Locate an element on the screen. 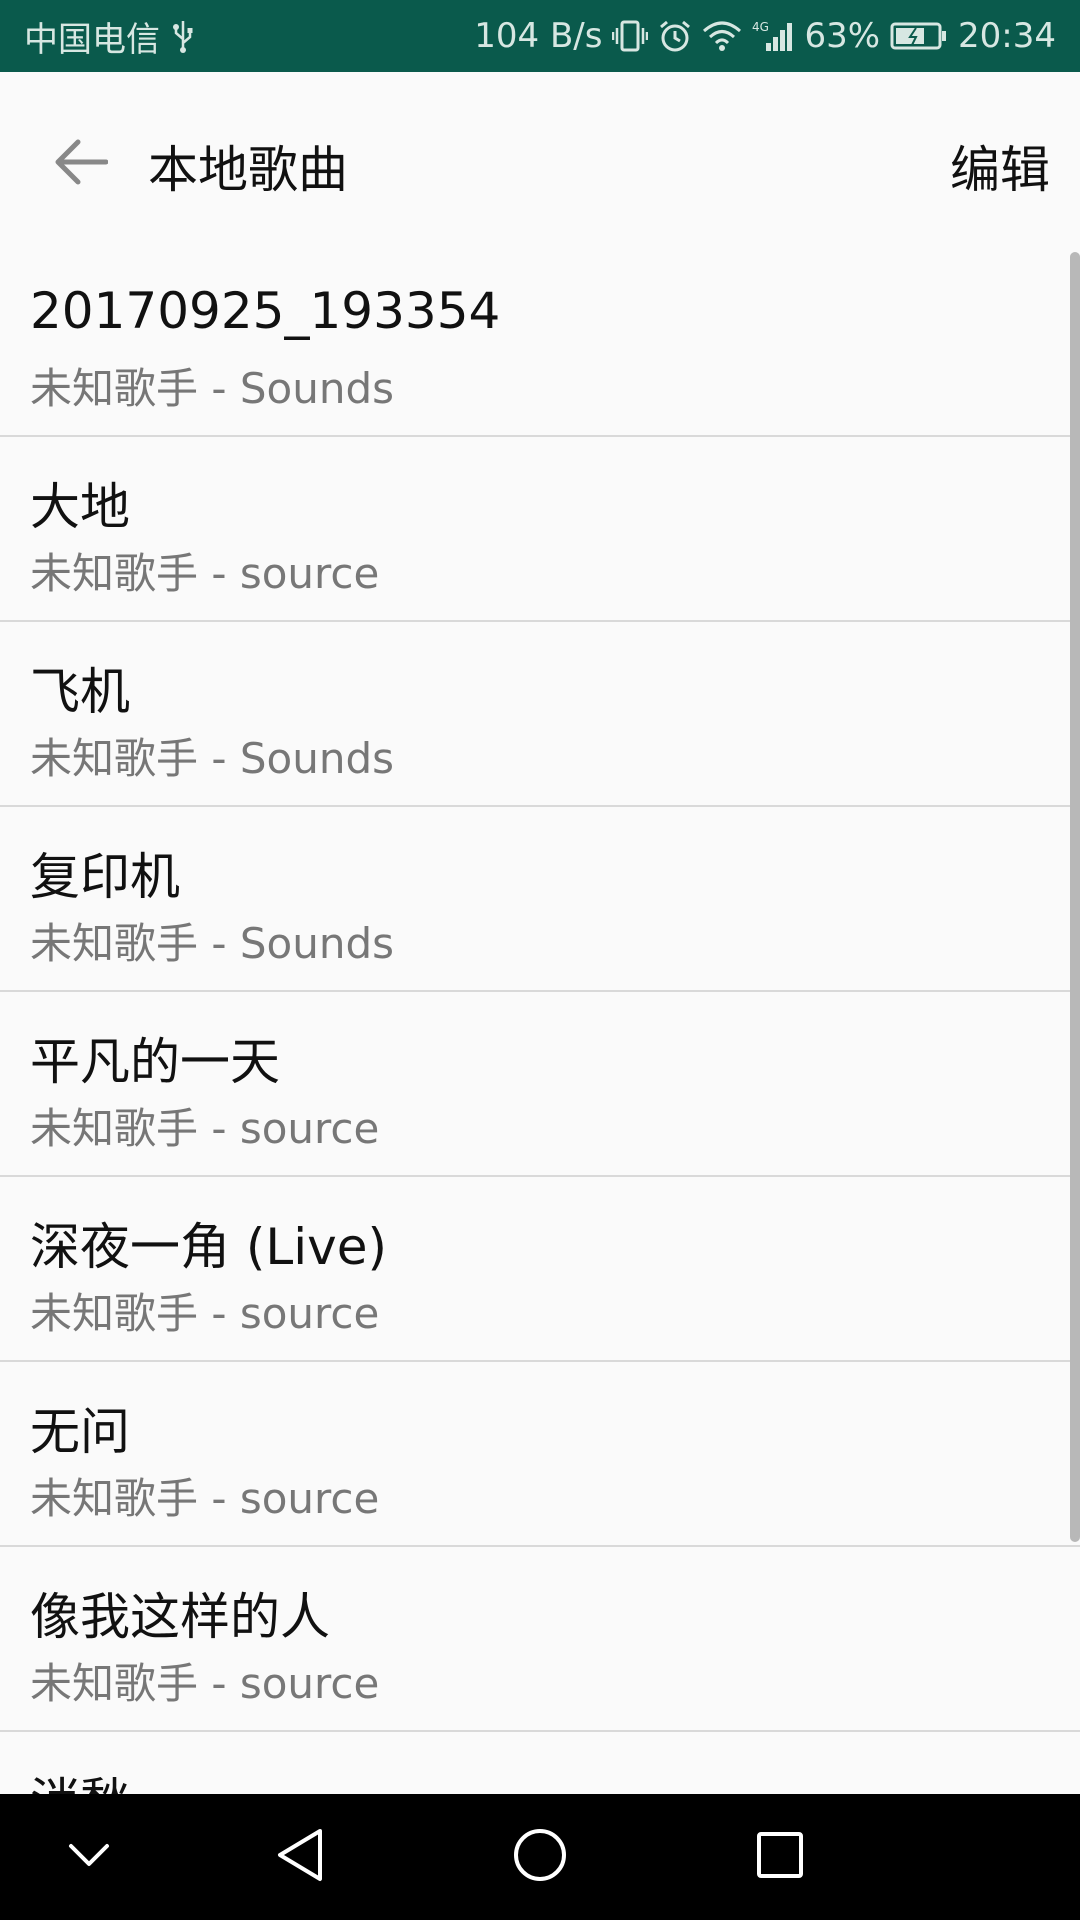 This screenshot has width=1080, height=1920. usb-icon is located at coordinates (183, 36).